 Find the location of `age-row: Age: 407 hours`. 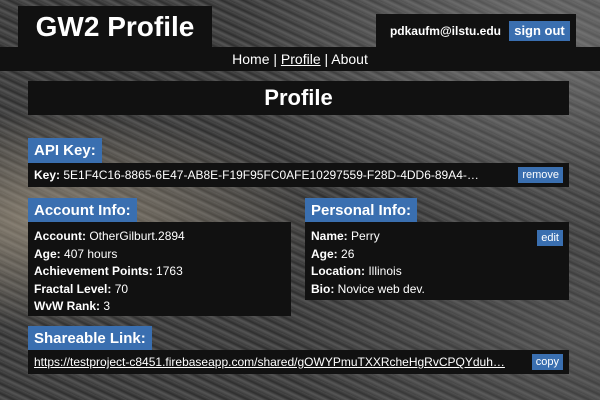

age-row: Age: 407 hours is located at coordinates (159, 255).